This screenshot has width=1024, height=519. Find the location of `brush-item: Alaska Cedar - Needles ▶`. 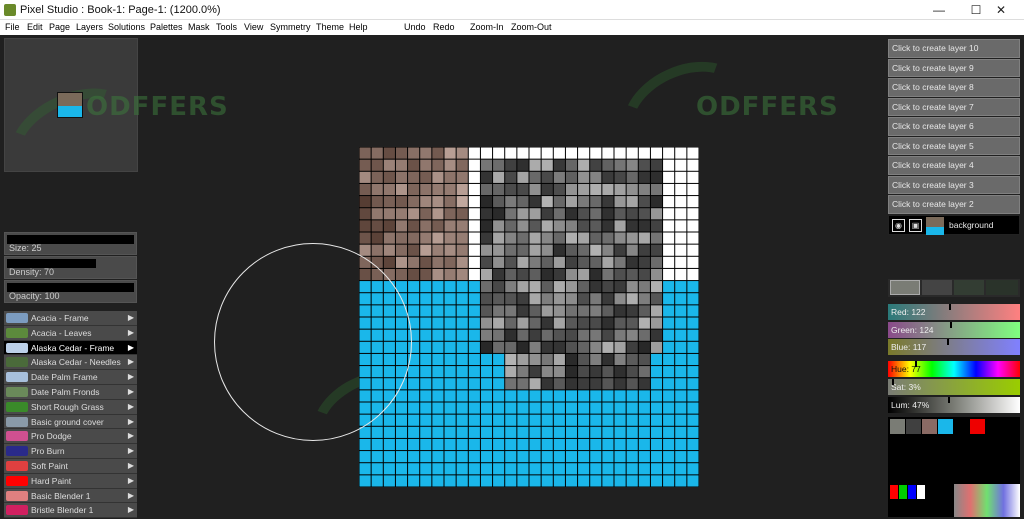

brush-item: Alaska Cedar - Needles ▶ is located at coordinates (70, 363).